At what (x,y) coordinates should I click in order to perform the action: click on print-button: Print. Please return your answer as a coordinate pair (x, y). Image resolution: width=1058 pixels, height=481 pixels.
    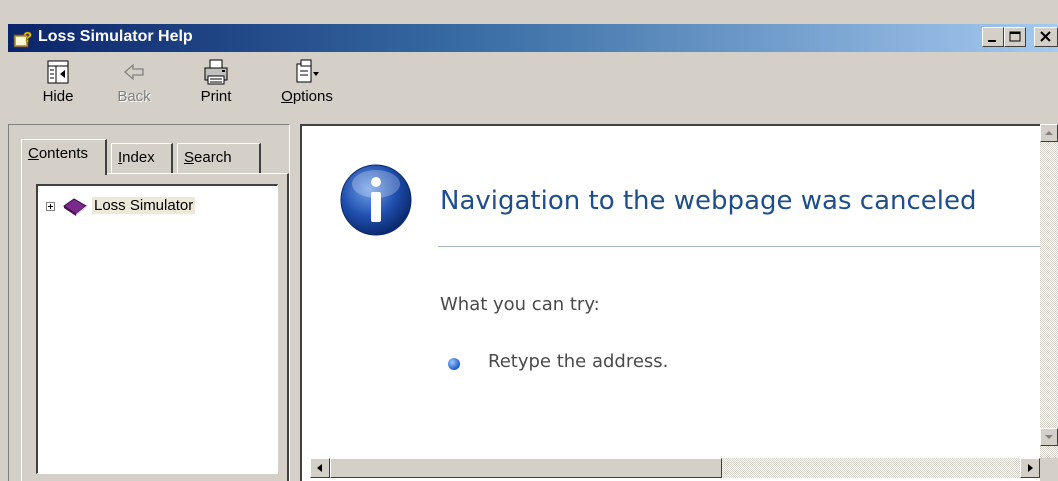
    Looking at the image, I should click on (216, 89).